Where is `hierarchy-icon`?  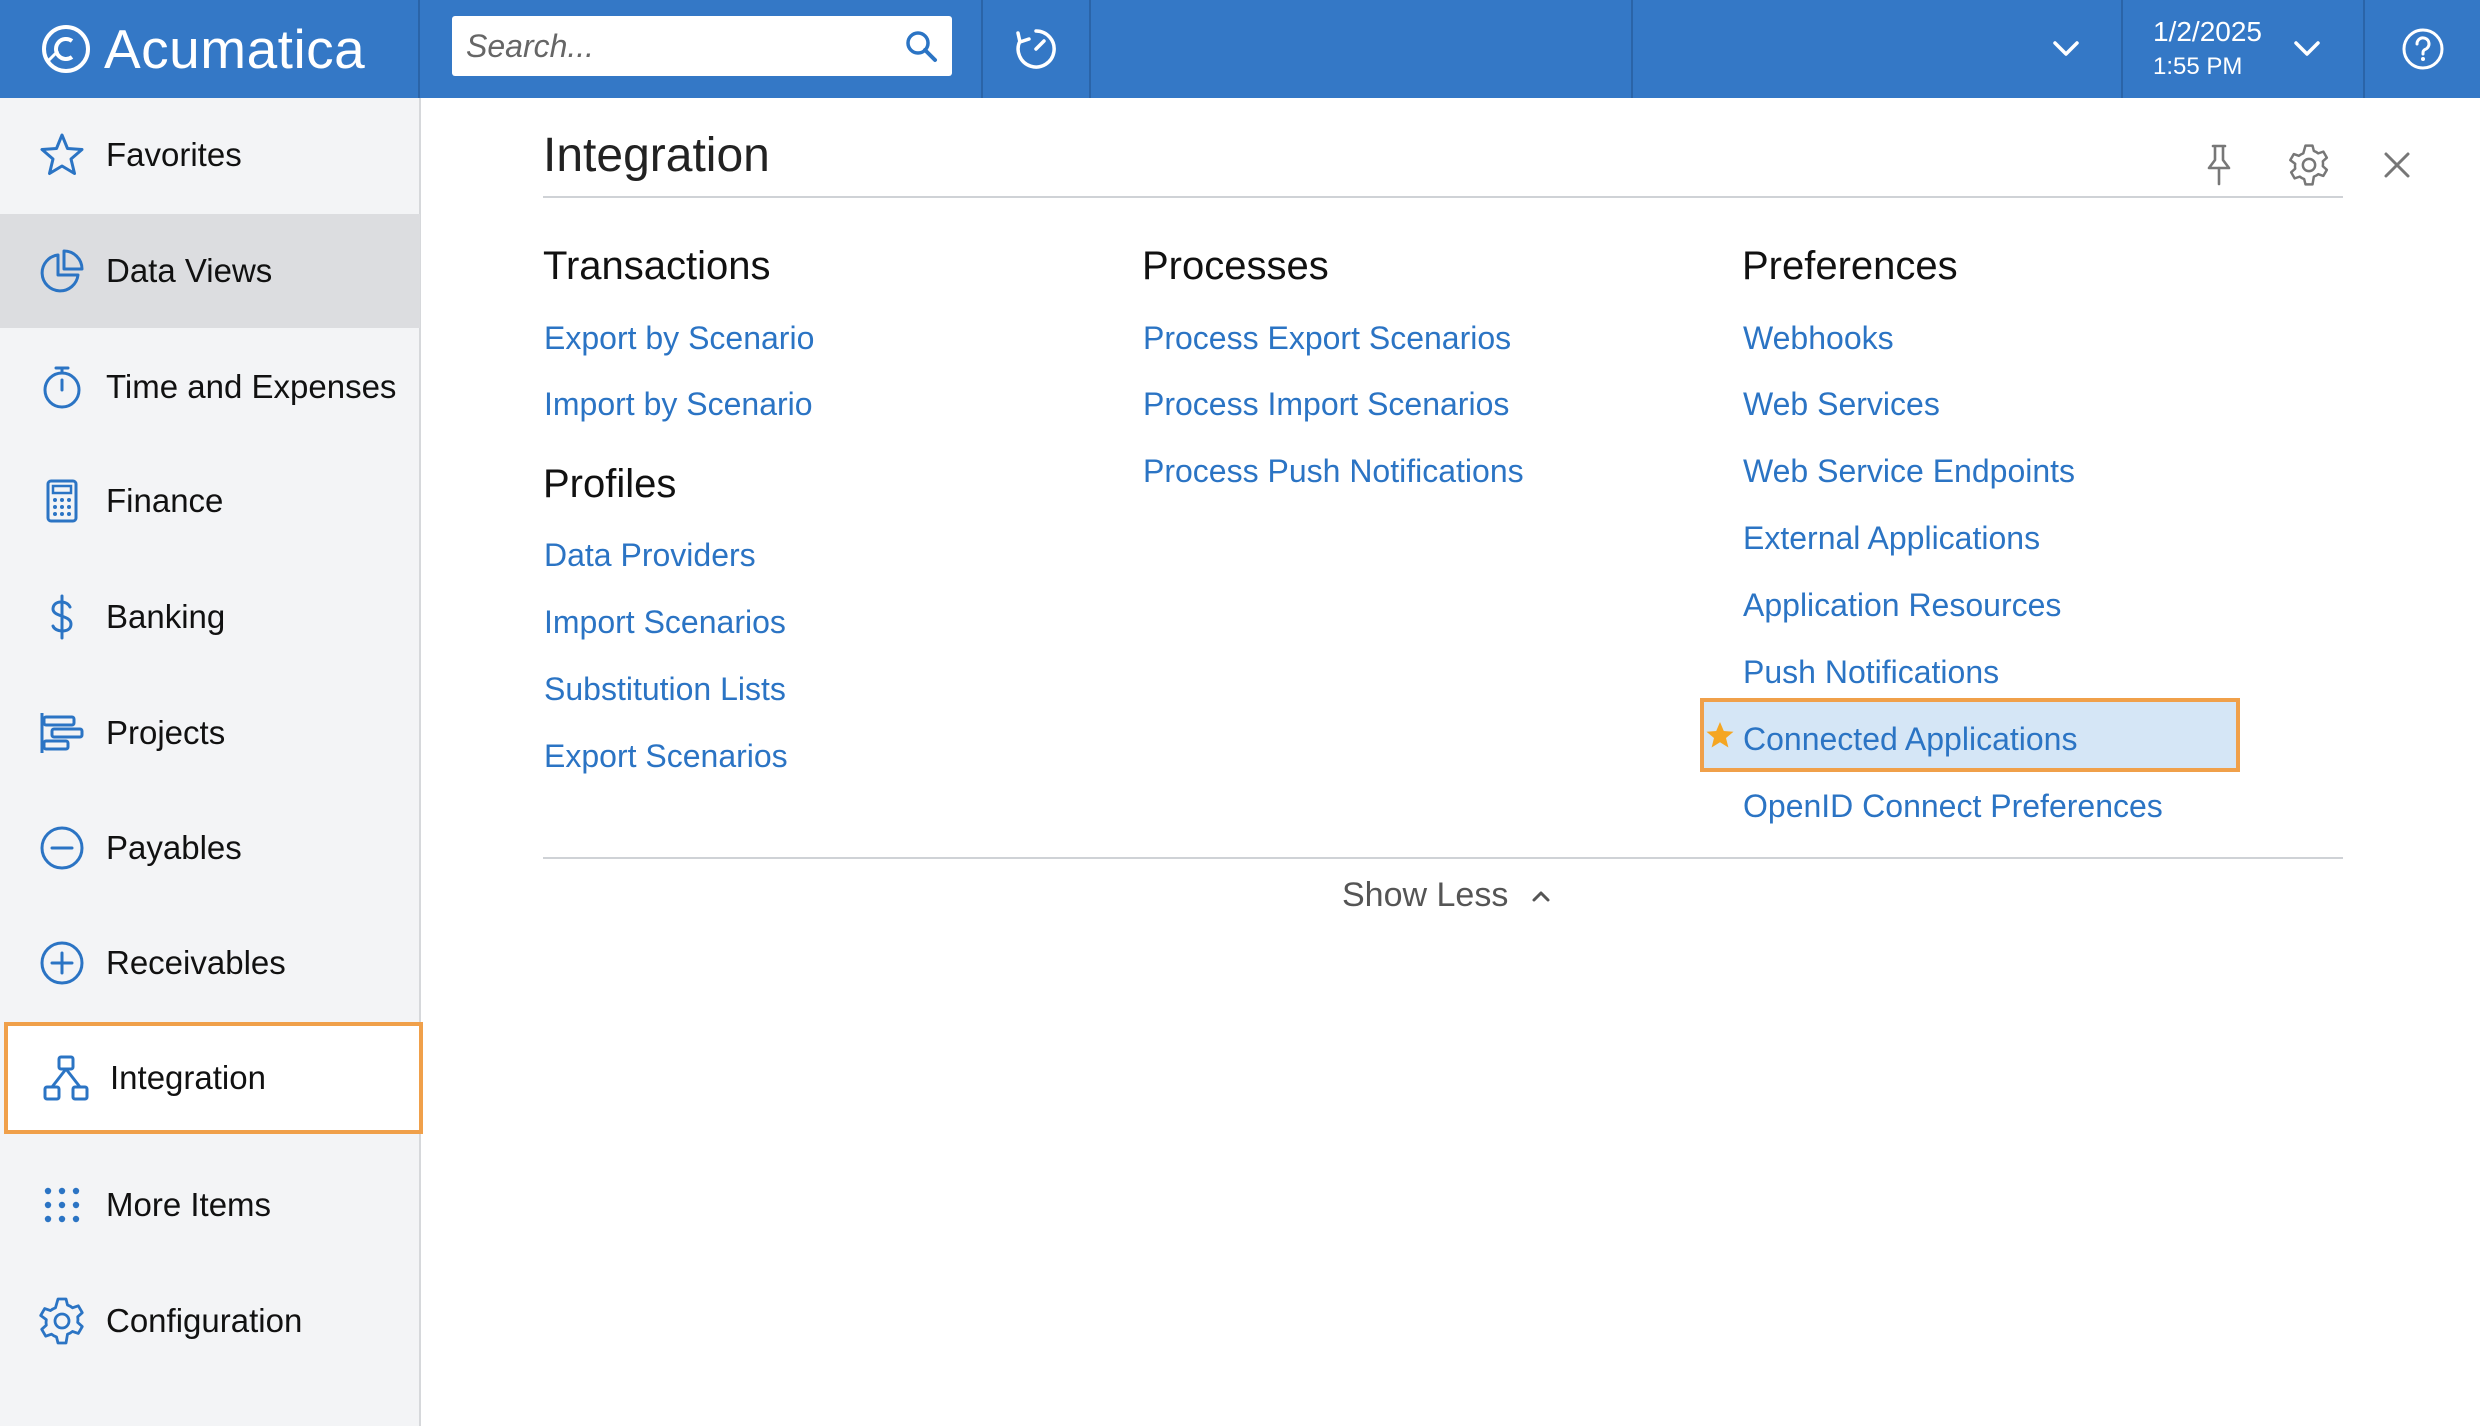 hierarchy-icon is located at coordinates (66, 1078).